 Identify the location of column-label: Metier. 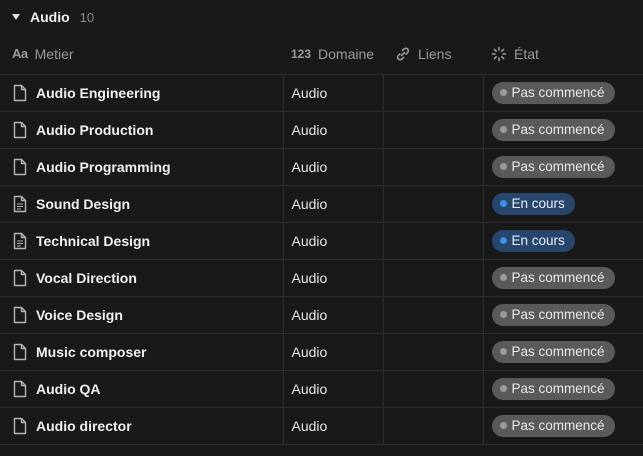
(54, 53).